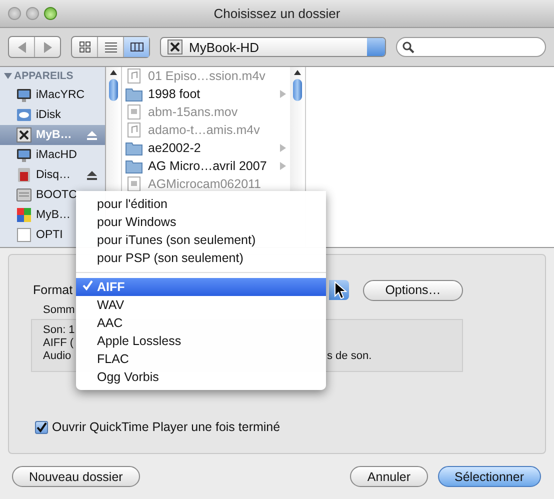  I want to click on forward-arrow-icon, so click(48, 47).